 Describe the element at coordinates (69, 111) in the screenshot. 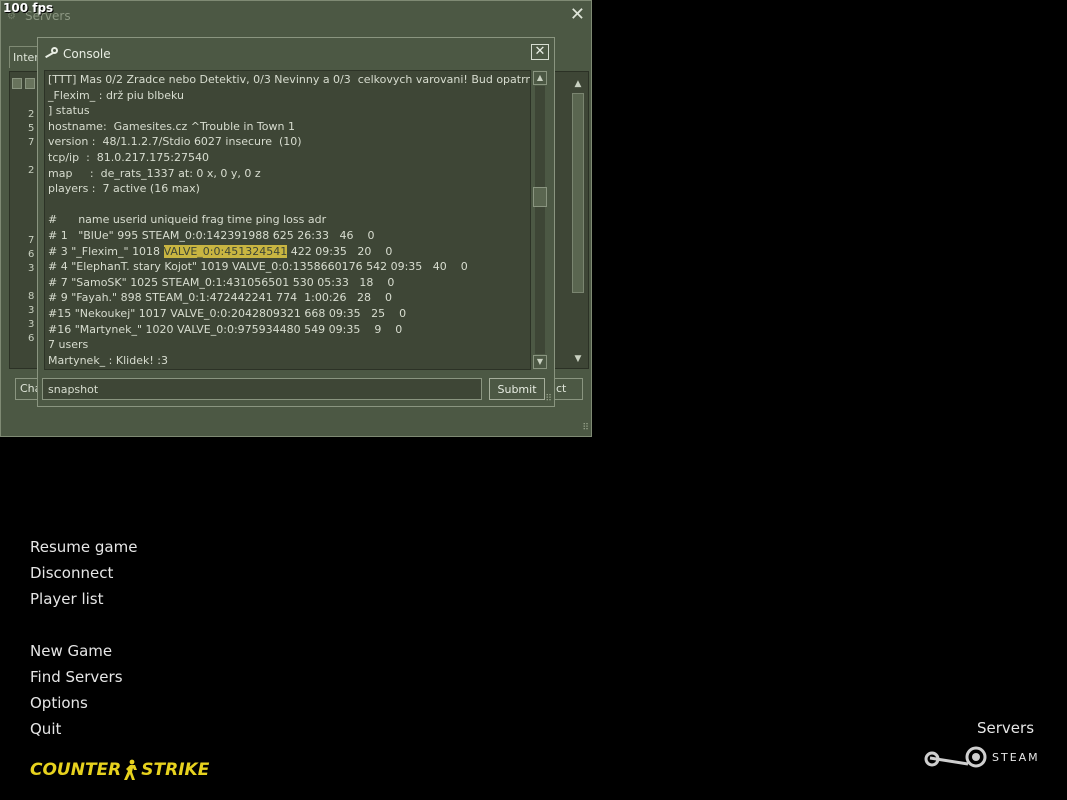

I see `console-line: ] status` at that location.